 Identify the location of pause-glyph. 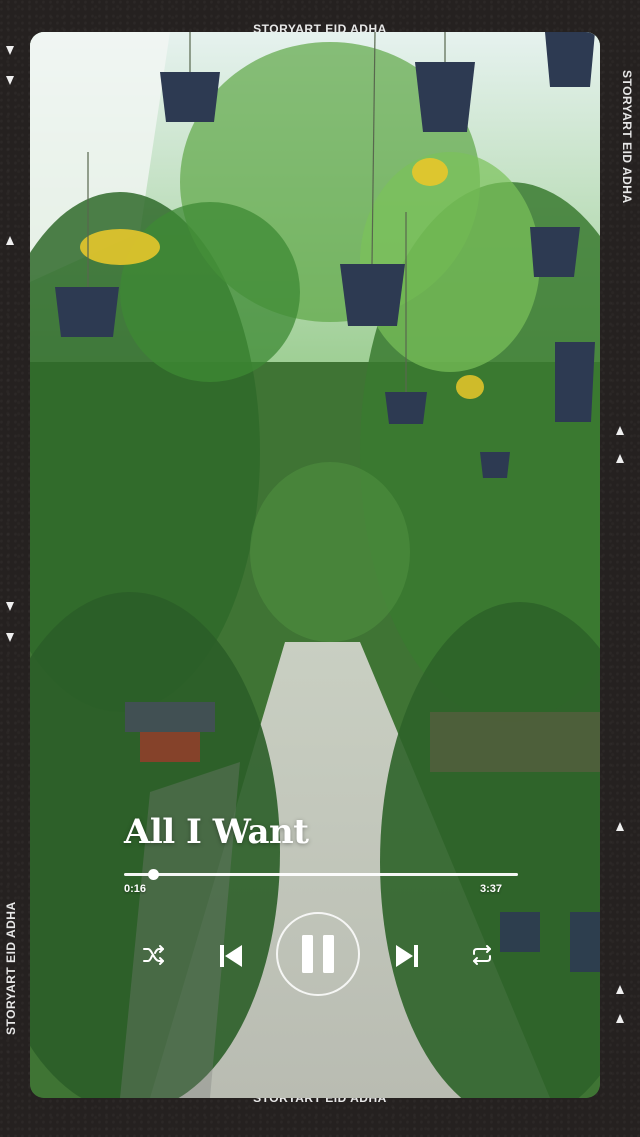
(318, 954).